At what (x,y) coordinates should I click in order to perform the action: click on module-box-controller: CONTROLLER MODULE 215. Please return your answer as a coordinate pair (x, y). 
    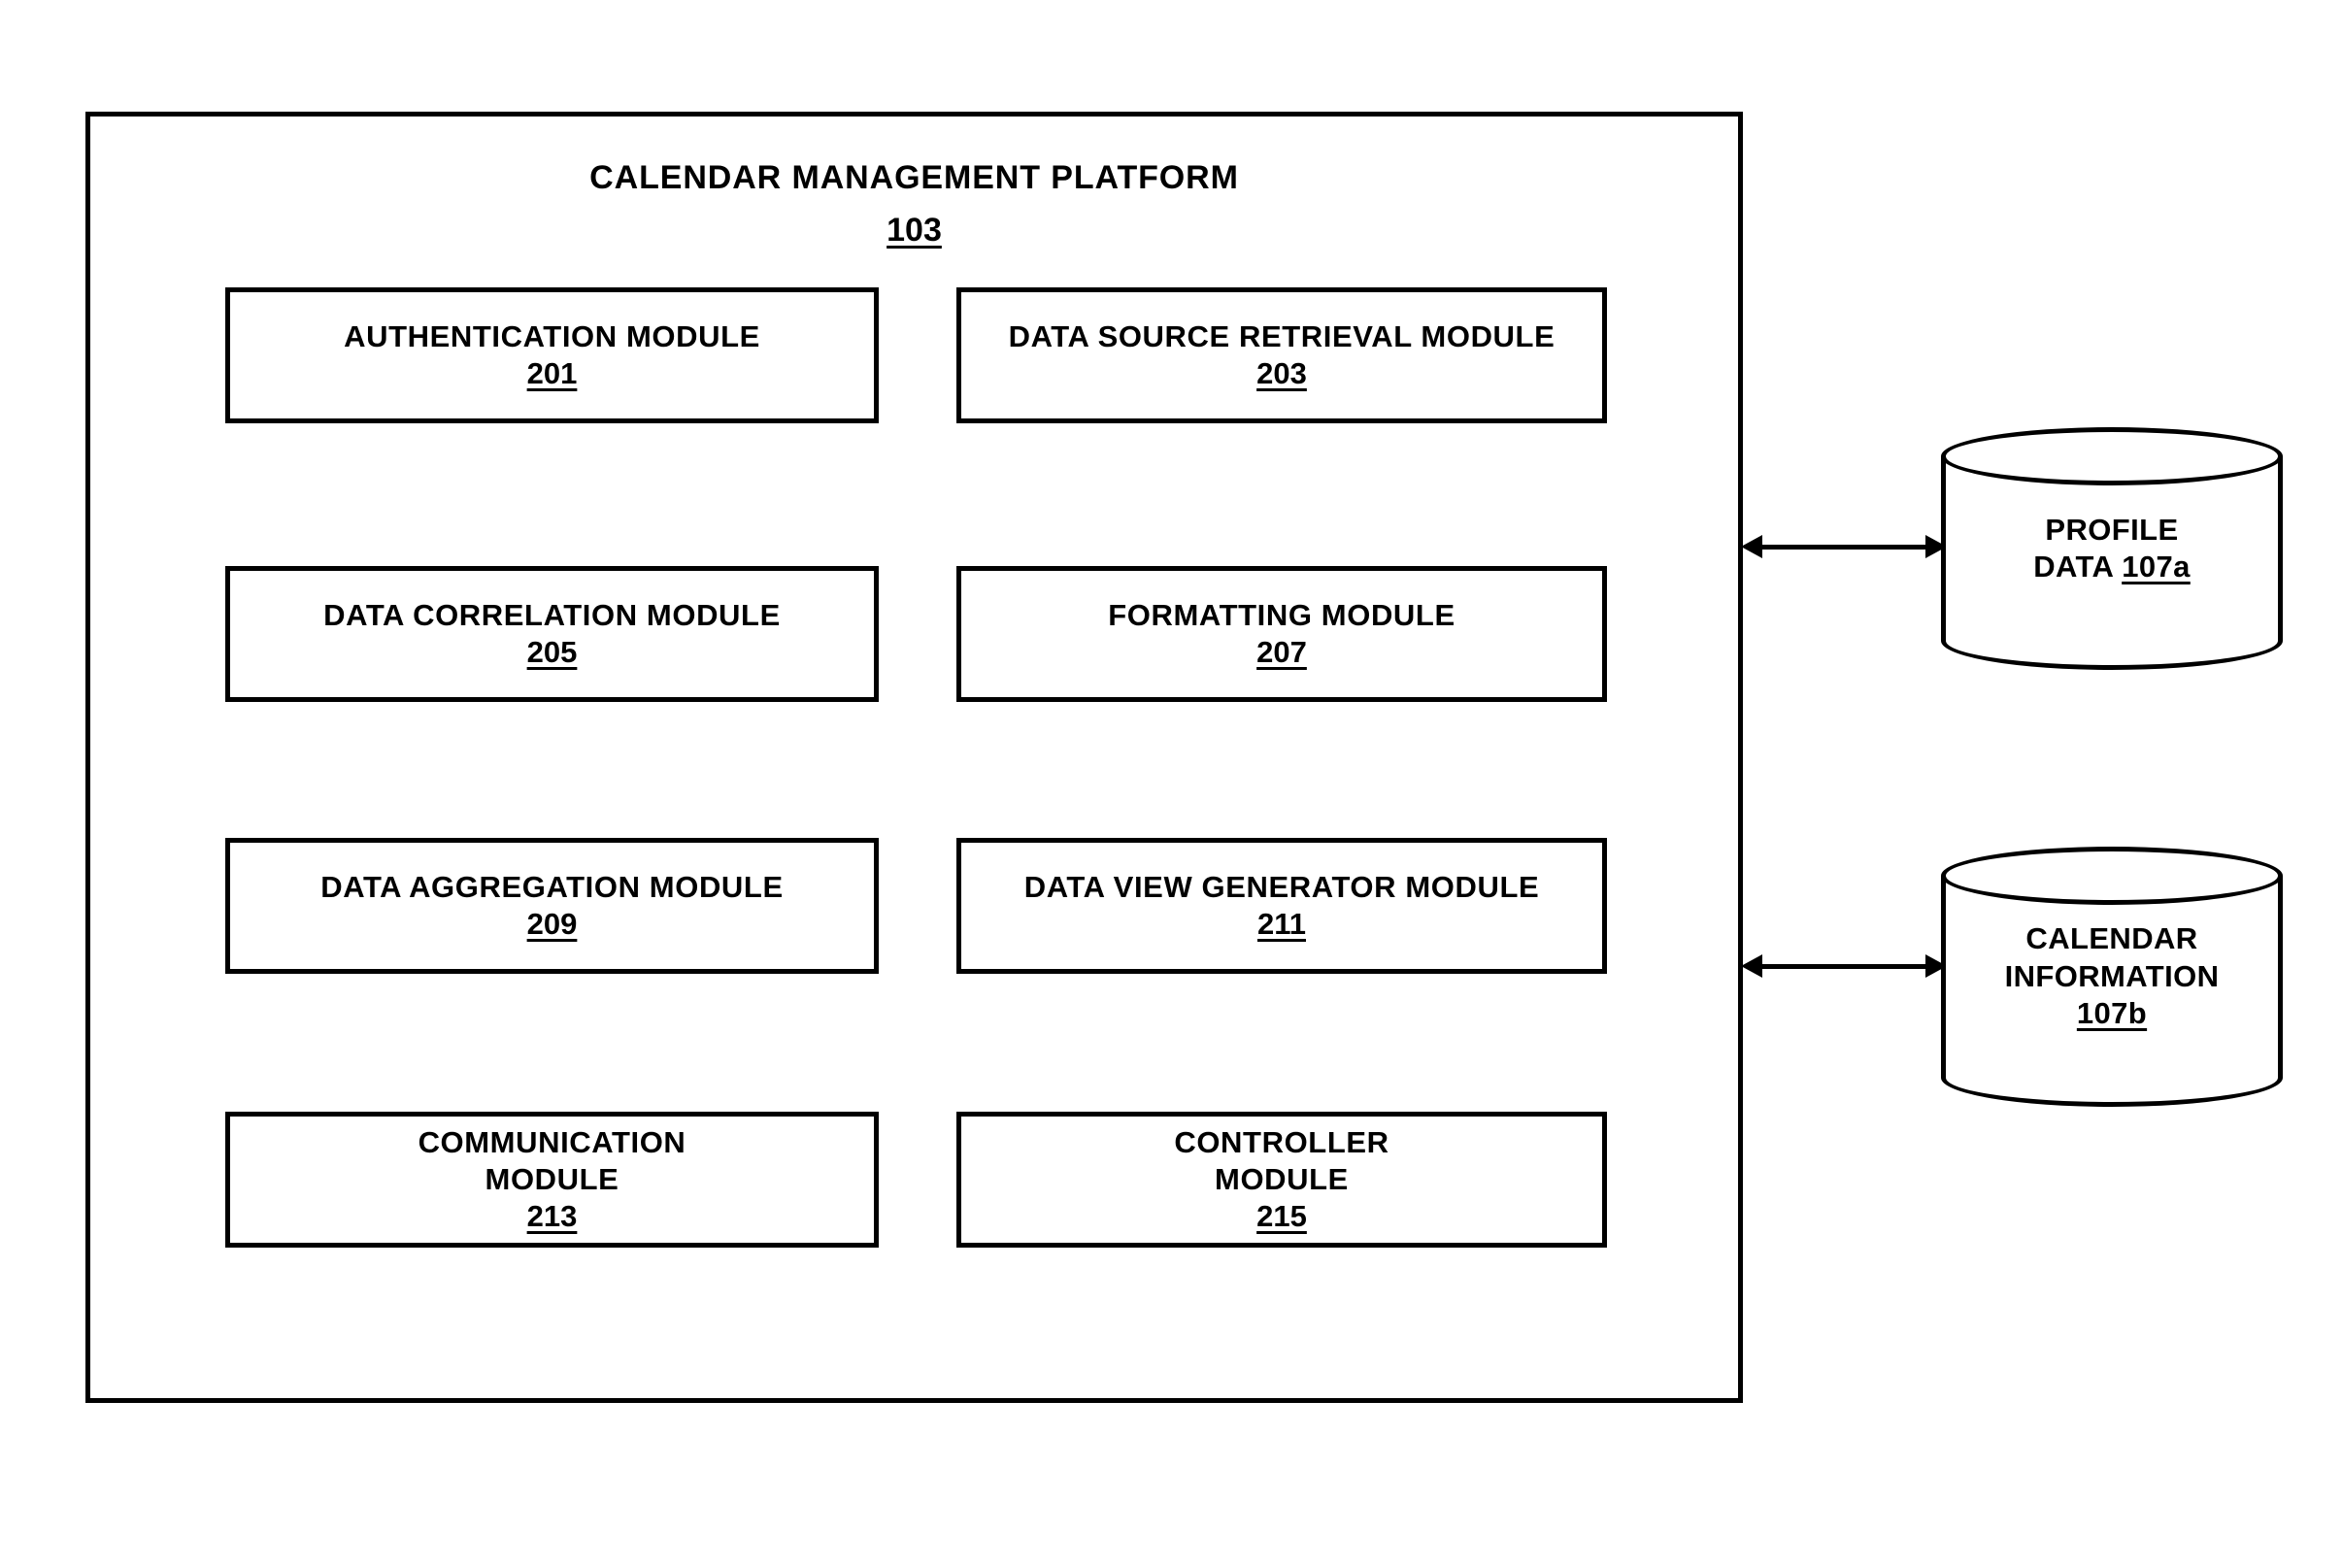
    Looking at the image, I should click on (1282, 1180).